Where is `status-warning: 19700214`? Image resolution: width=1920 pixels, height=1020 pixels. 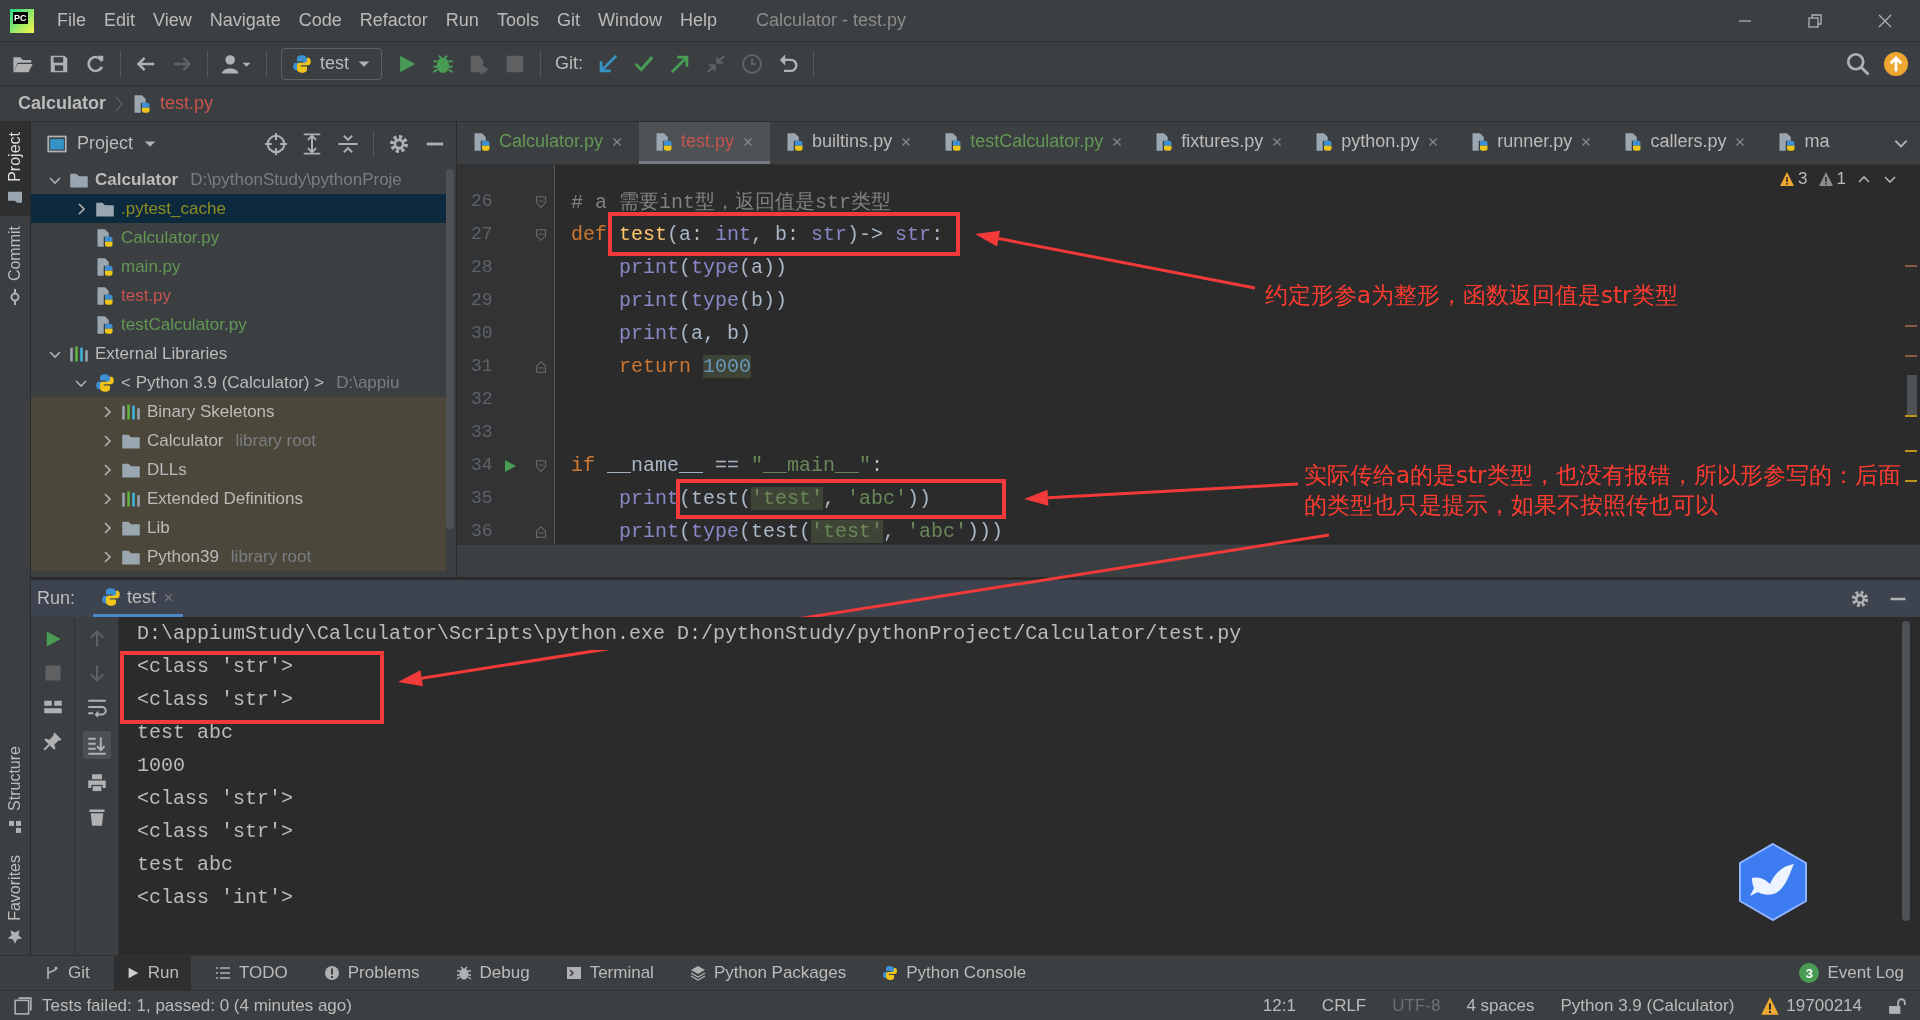 status-warning: 19700214 is located at coordinates (1824, 1005).